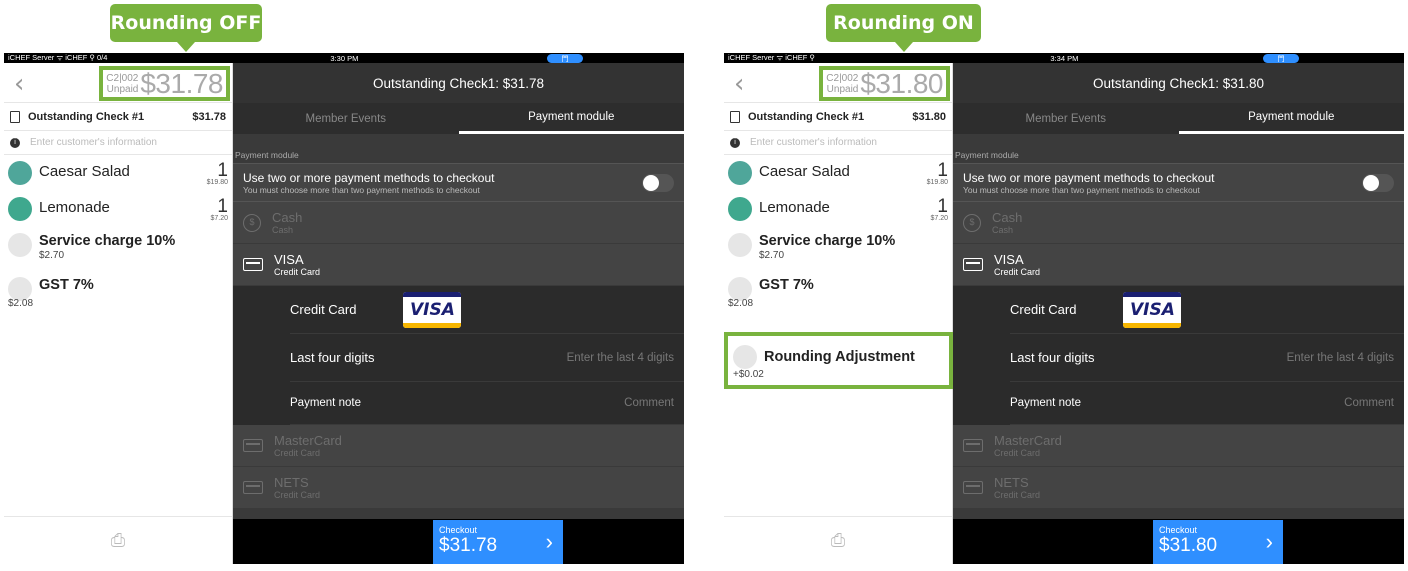  What do you see at coordinates (1152, 309) in the screenshot?
I see `visa-logo-icon: VISA` at bounding box center [1152, 309].